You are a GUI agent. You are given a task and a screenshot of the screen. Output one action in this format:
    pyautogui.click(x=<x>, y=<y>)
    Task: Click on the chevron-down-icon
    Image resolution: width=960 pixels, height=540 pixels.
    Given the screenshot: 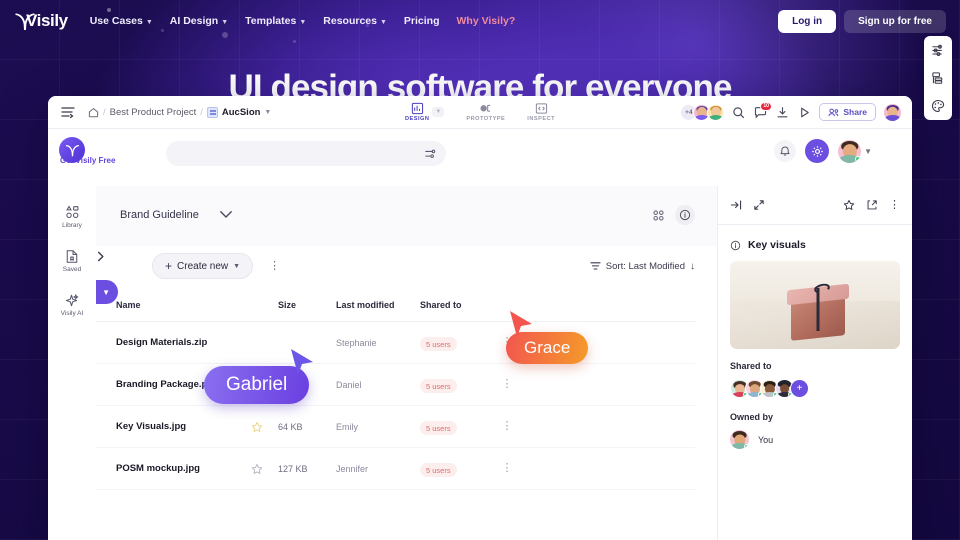 What is the action you would take?
    pyautogui.click(x=226, y=215)
    